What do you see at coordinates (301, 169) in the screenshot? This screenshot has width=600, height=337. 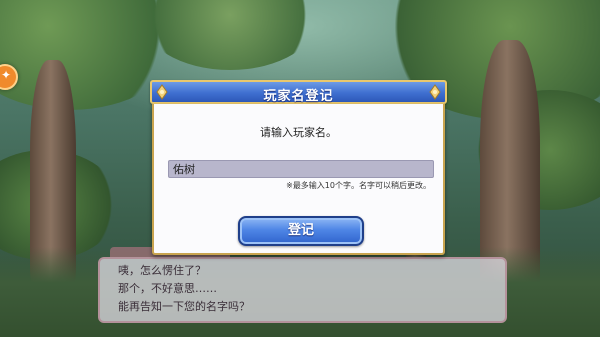 I see `player-name-input` at bounding box center [301, 169].